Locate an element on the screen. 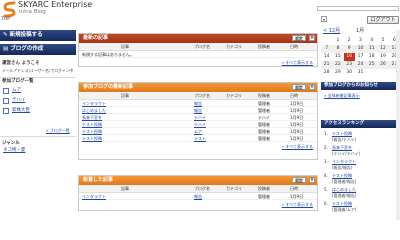  calendar-day: 11 is located at coordinates (372, 49).